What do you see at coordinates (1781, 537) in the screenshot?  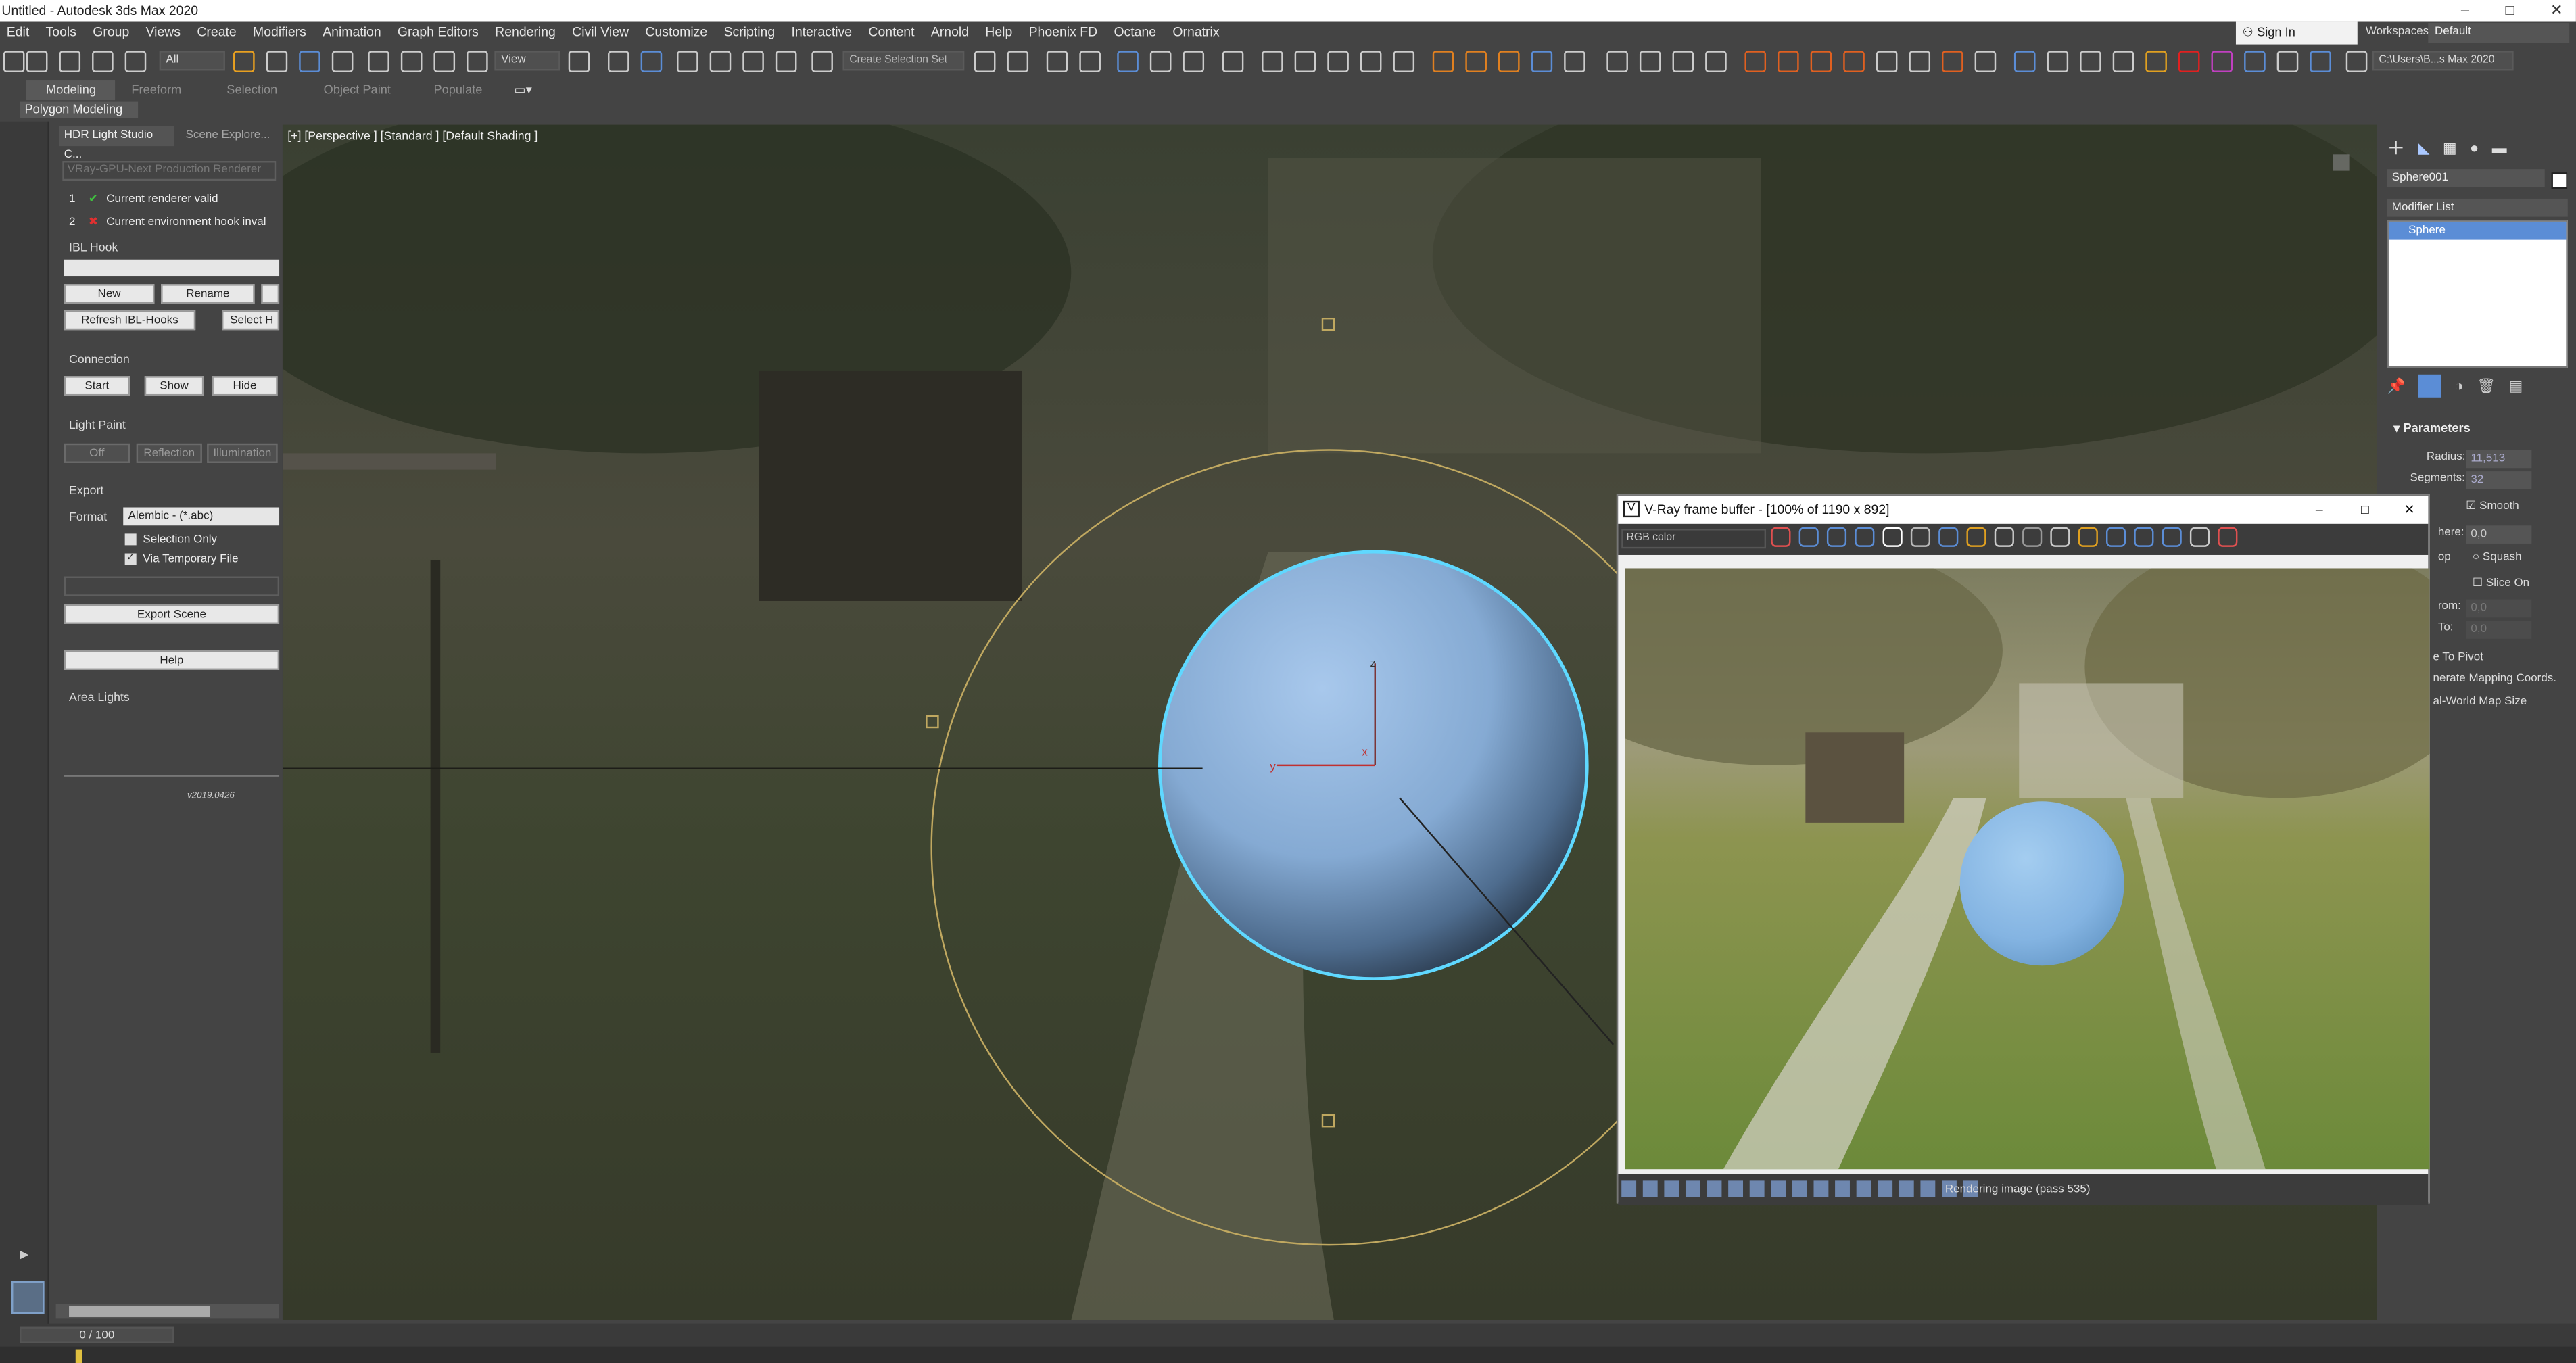 I see `color-channels-icon` at bounding box center [1781, 537].